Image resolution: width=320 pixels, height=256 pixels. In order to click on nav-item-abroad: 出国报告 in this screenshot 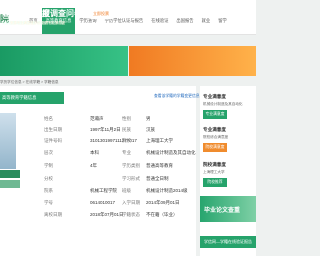, I will do `click(184, 21)`.